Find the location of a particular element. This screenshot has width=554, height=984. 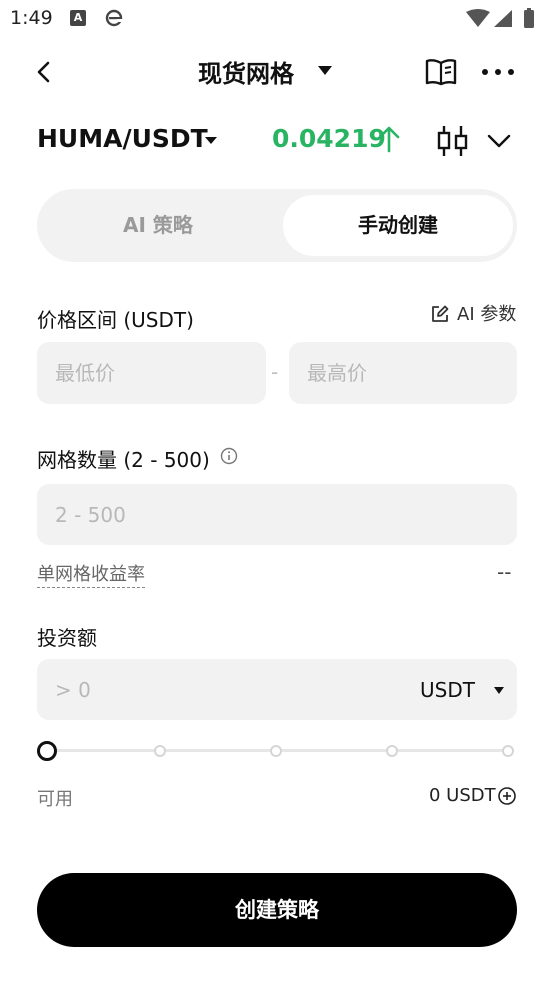

tab-manual-create: 手动创建 is located at coordinates (398, 225).